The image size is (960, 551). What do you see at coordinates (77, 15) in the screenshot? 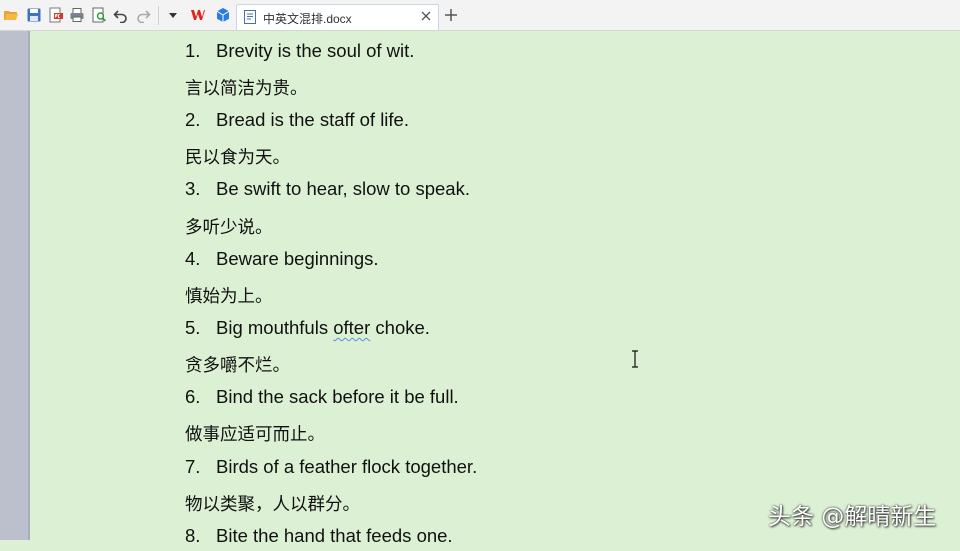
I see `print-icon` at bounding box center [77, 15].